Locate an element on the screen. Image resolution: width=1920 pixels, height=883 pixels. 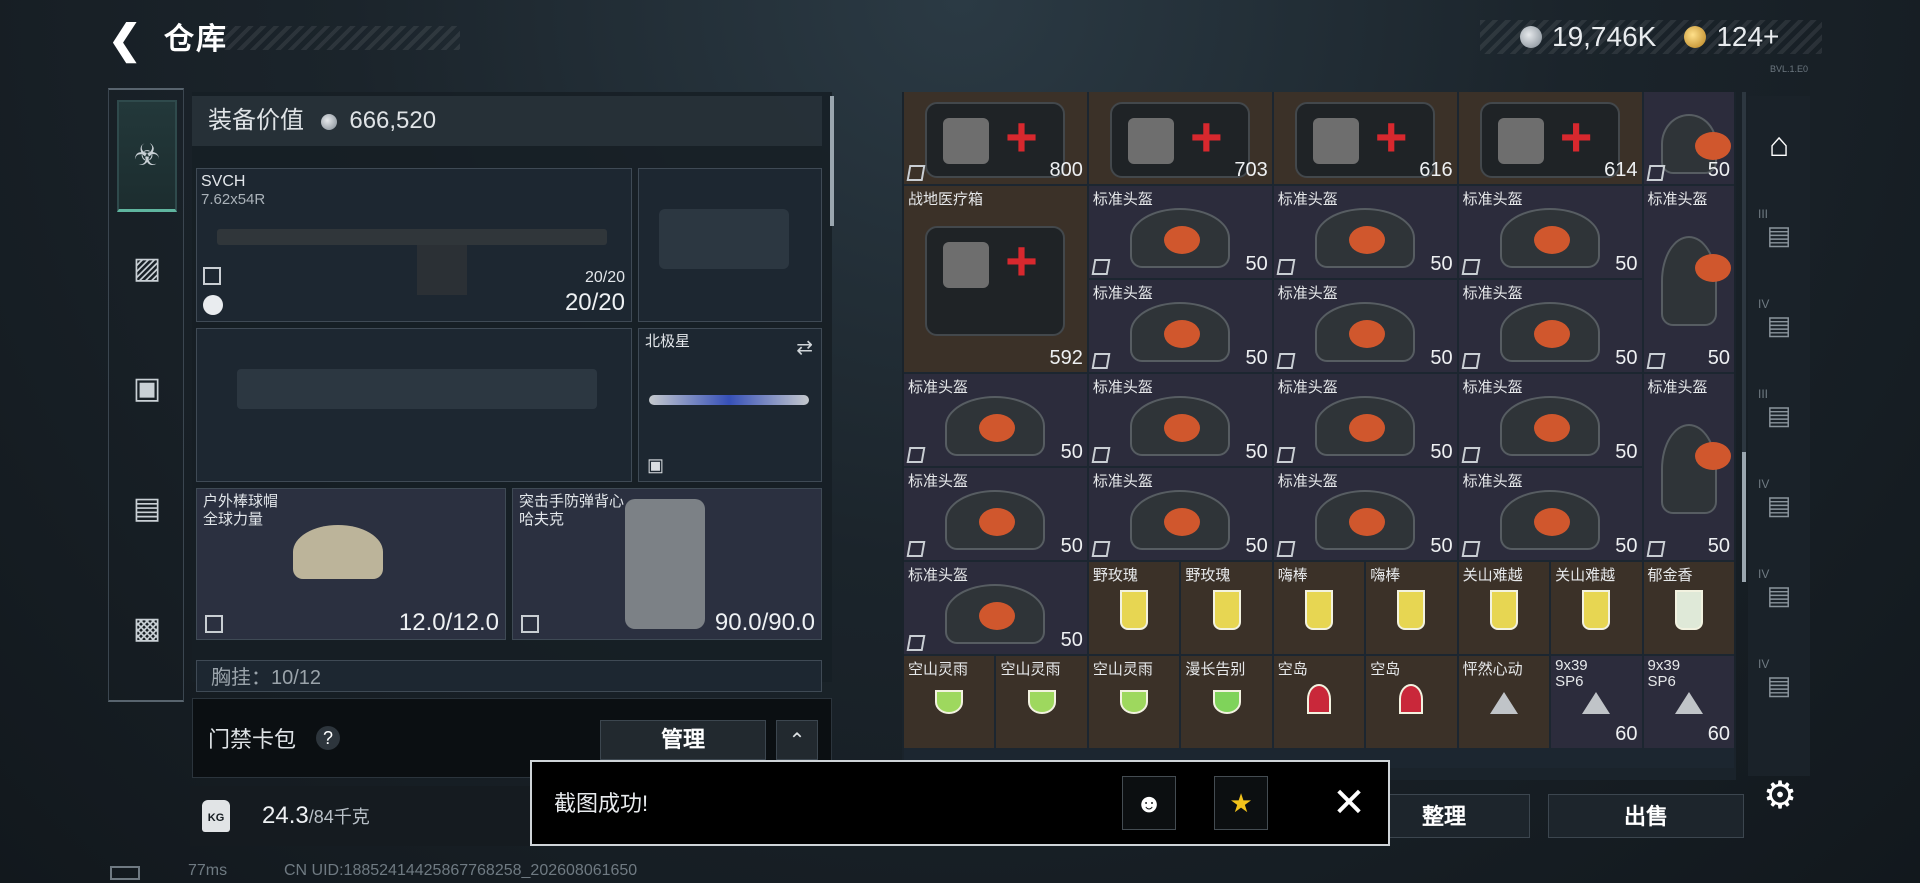
inventory-item: 800 is located at coordinates (995, 138).